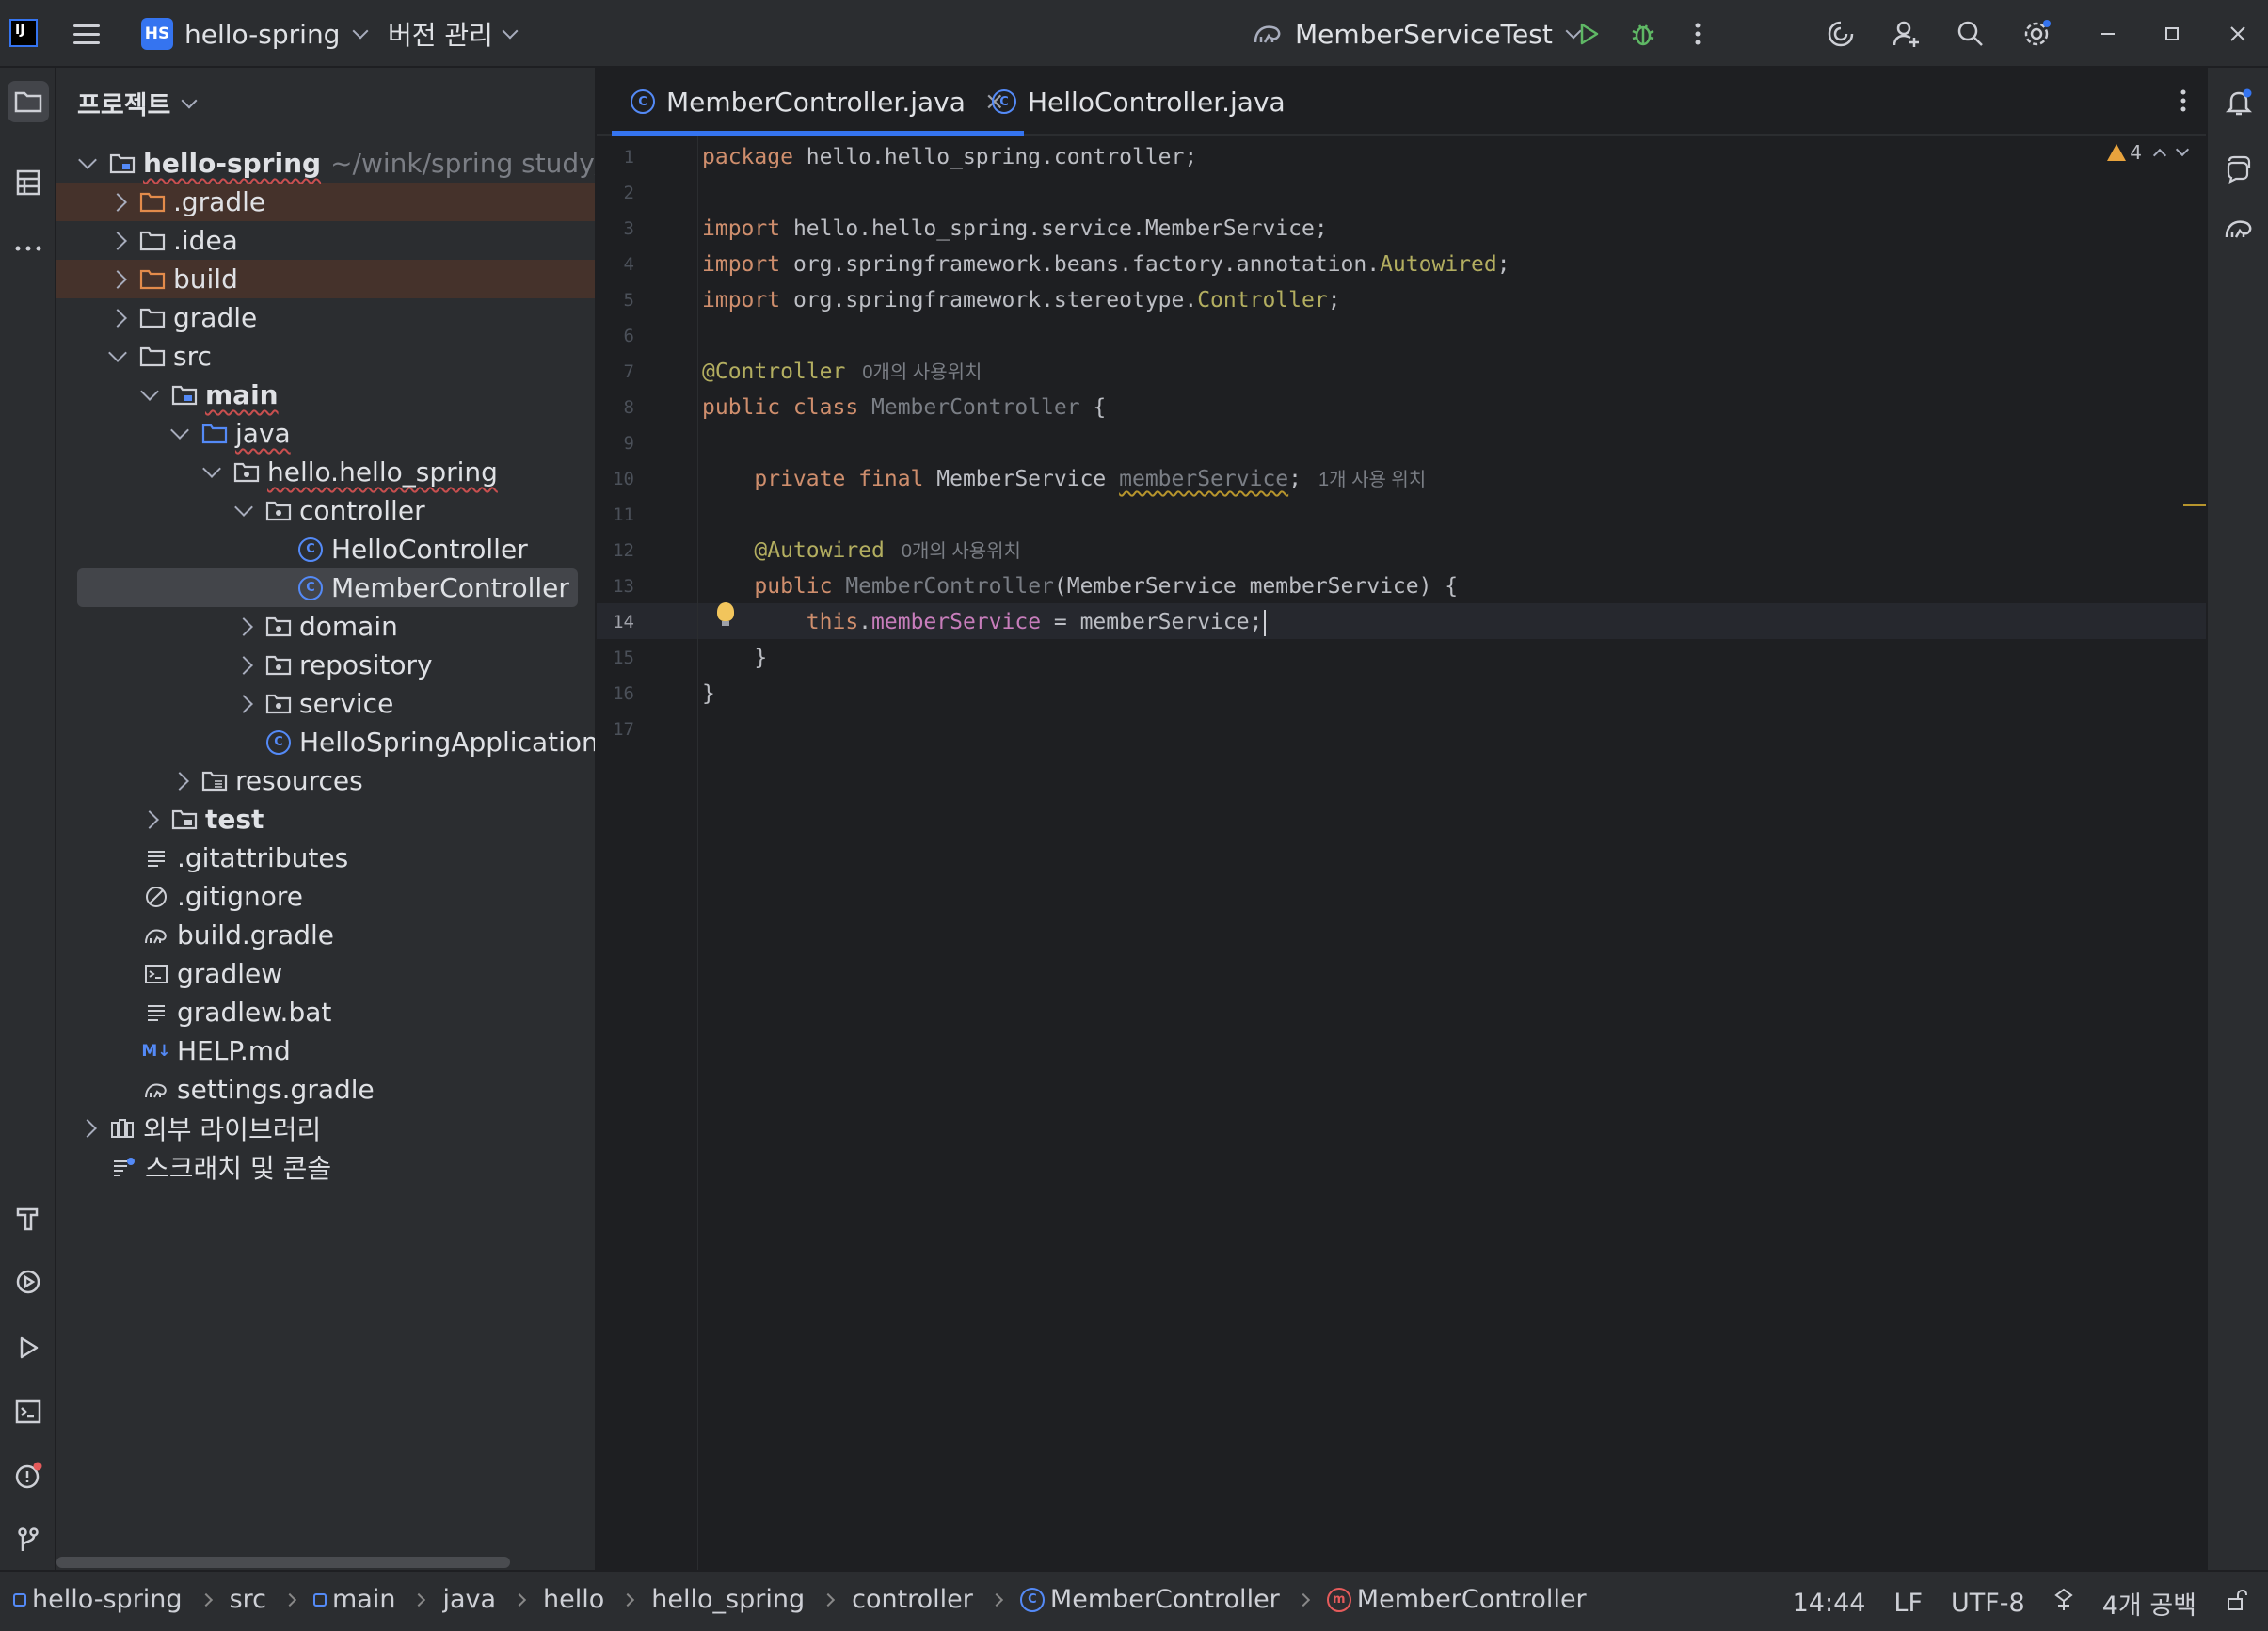  What do you see at coordinates (2172, 34) in the screenshot?
I see `maximize-icon` at bounding box center [2172, 34].